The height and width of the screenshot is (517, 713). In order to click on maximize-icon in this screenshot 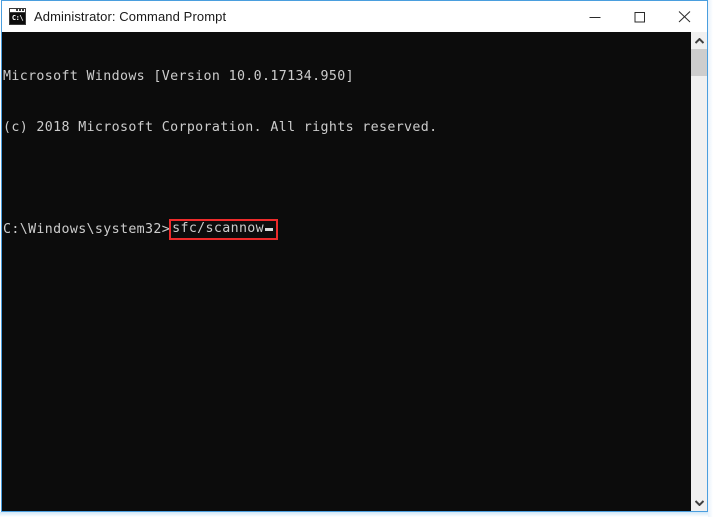, I will do `click(639, 16)`.